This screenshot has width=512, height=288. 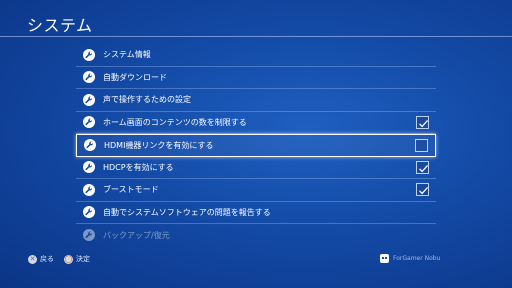 What do you see at coordinates (175, 122) in the screenshot?
I see `menu-item-label: ホーム画面のコンテンツの数を制限する` at bounding box center [175, 122].